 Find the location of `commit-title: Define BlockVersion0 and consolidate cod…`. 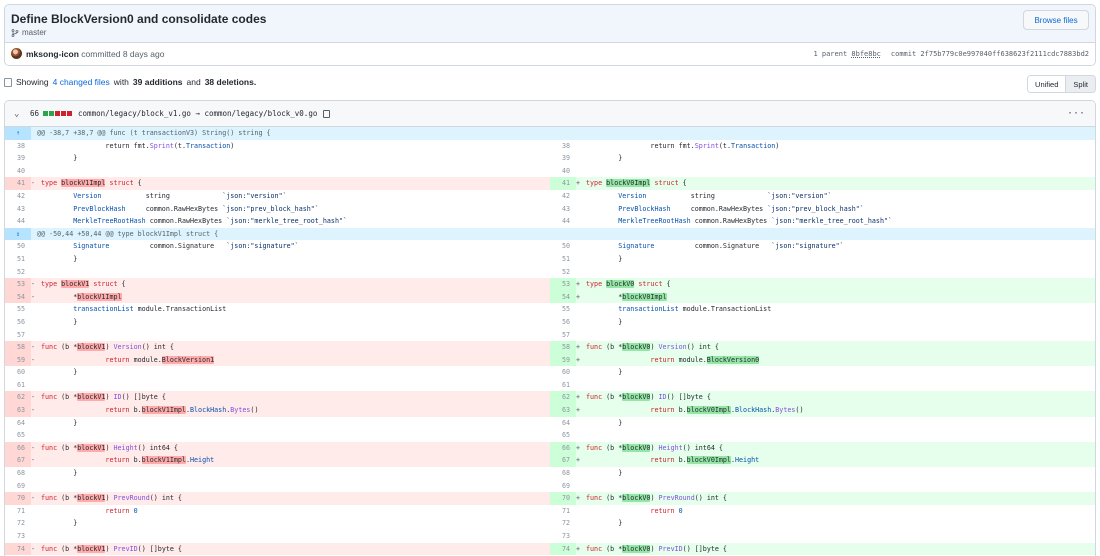

commit-title: Define BlockVersion0 and consolidate cod… is located at coordinates (139, 19).